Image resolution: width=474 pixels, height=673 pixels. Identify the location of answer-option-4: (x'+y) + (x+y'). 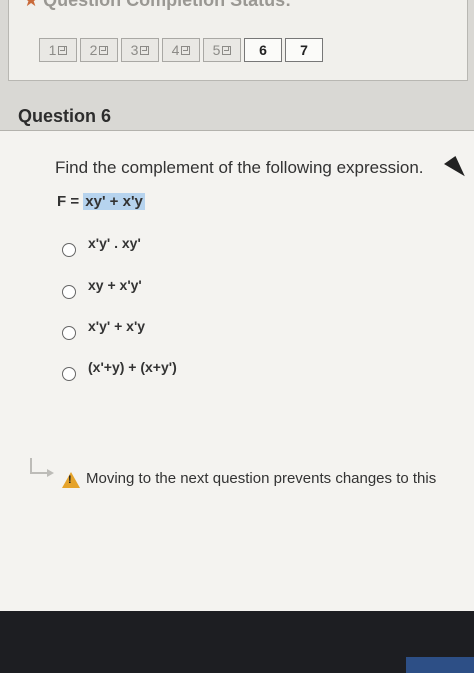
(119, 370).